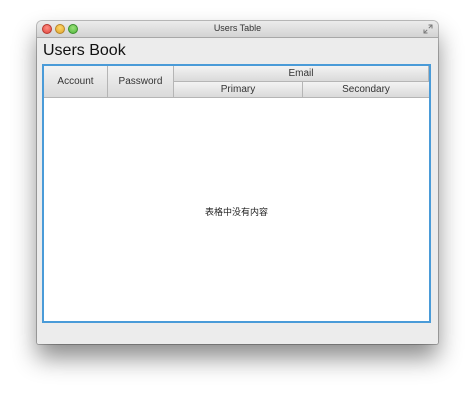 The image size is (474, 395). I want to click on column-header-secondary: Secondary, so click(366, 90).